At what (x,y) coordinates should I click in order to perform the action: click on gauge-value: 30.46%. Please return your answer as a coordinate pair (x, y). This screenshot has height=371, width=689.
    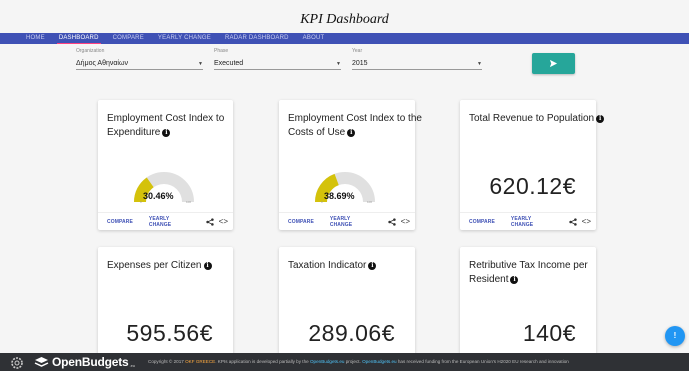
    Looking at the image, I should click on (158, 196).